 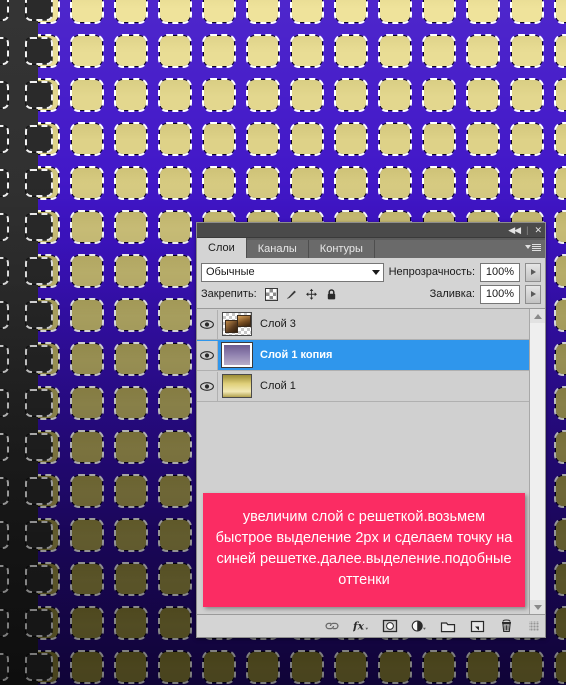 I want to click on thumbnail-content, so click(x=237, y=386).